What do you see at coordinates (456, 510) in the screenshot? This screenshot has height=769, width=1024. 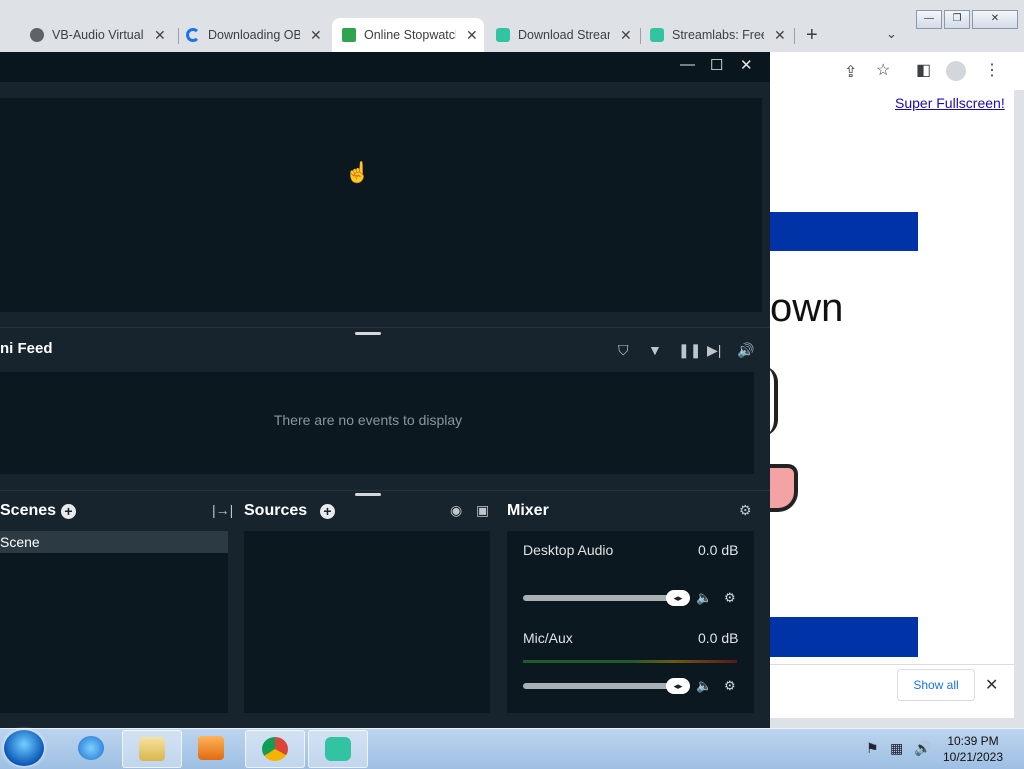 I see `source-broadcast-icon: ◉` at bounding box center [456, 510].